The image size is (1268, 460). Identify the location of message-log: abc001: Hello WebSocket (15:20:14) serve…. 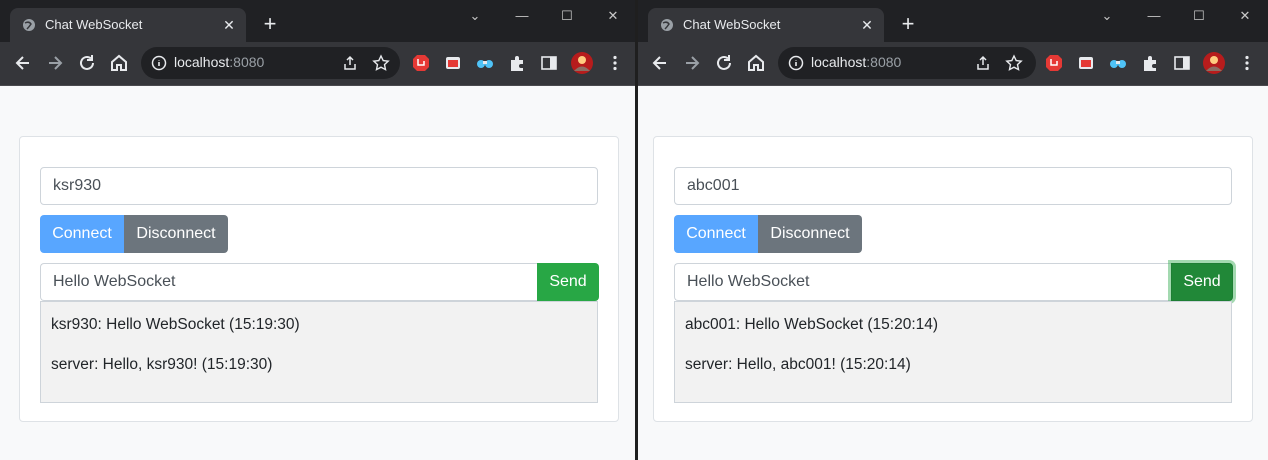
(953, 352).